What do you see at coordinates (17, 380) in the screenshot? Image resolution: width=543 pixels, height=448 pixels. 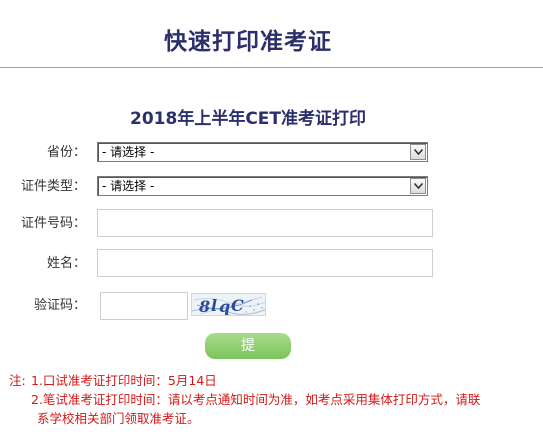 I see `note-prefix: 注:` at bounding box center [17, 380].